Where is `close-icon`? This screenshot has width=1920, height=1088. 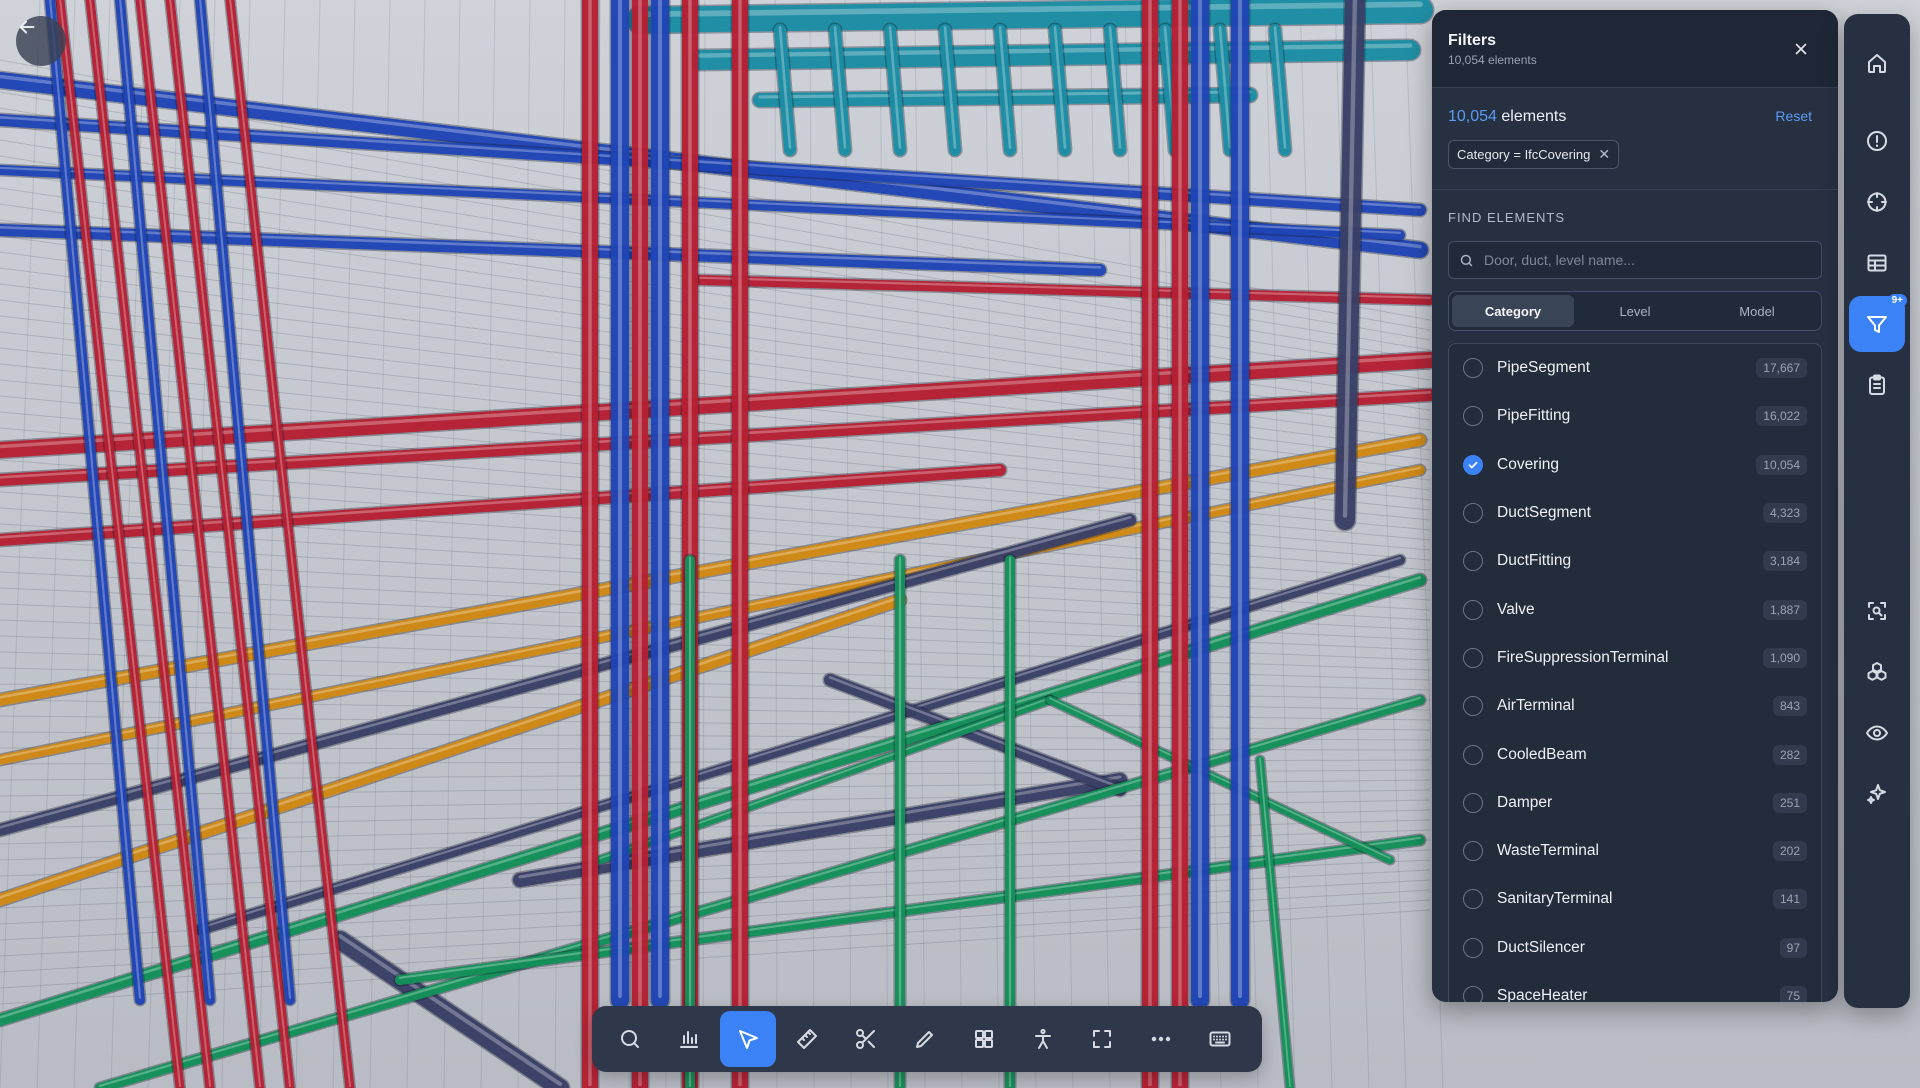 close-icon is located at coordinates (1801, 49).